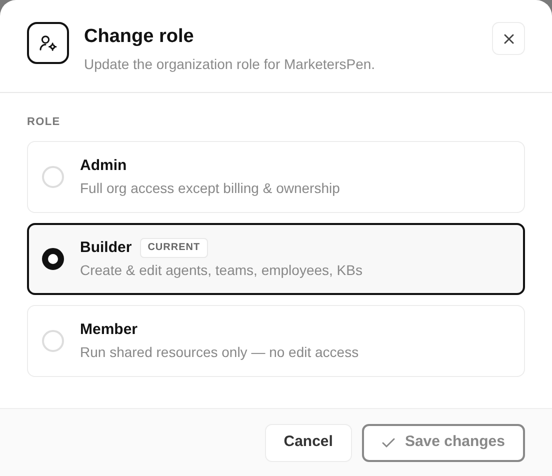  Describe the element at coordinates (103, 166) in the screenshot. I see `role-name: Admin` at that location.